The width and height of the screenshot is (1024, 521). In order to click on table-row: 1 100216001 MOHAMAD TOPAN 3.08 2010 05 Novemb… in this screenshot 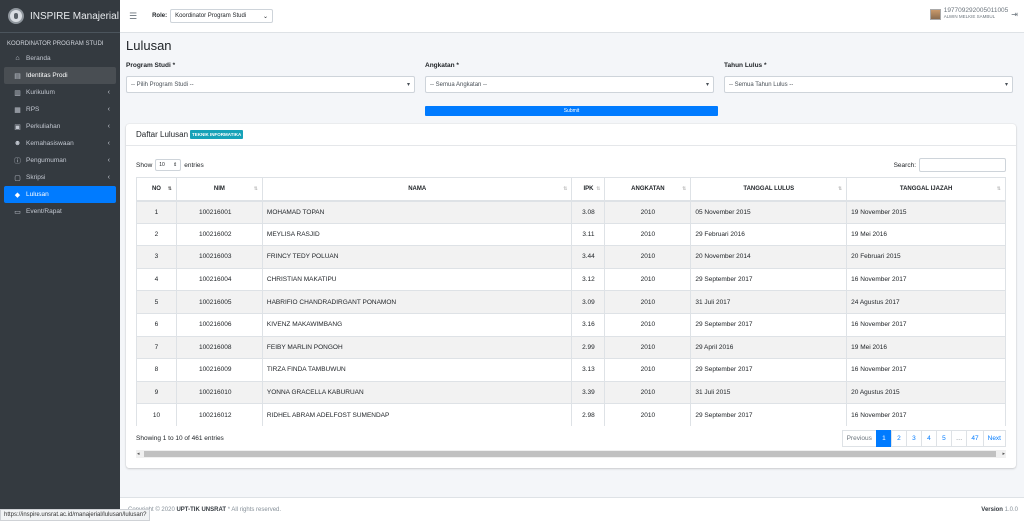, I will do `click(571, 212)`.